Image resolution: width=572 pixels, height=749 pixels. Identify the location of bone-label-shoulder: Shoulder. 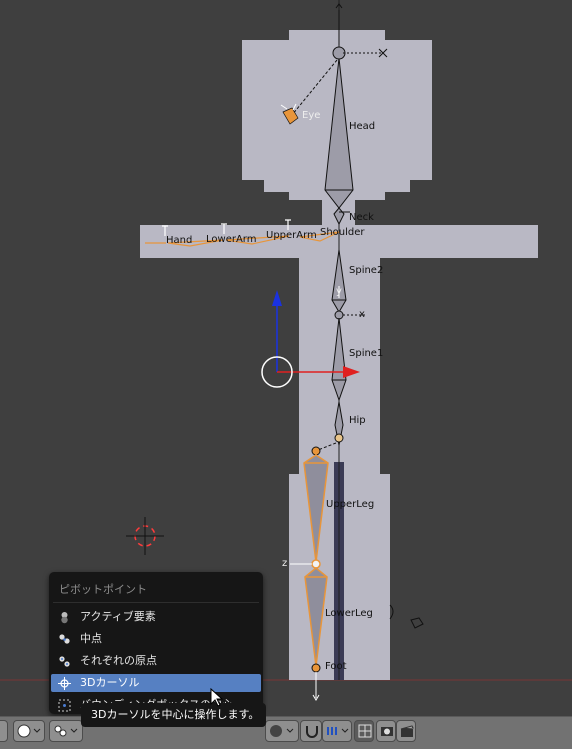
(342, 232).